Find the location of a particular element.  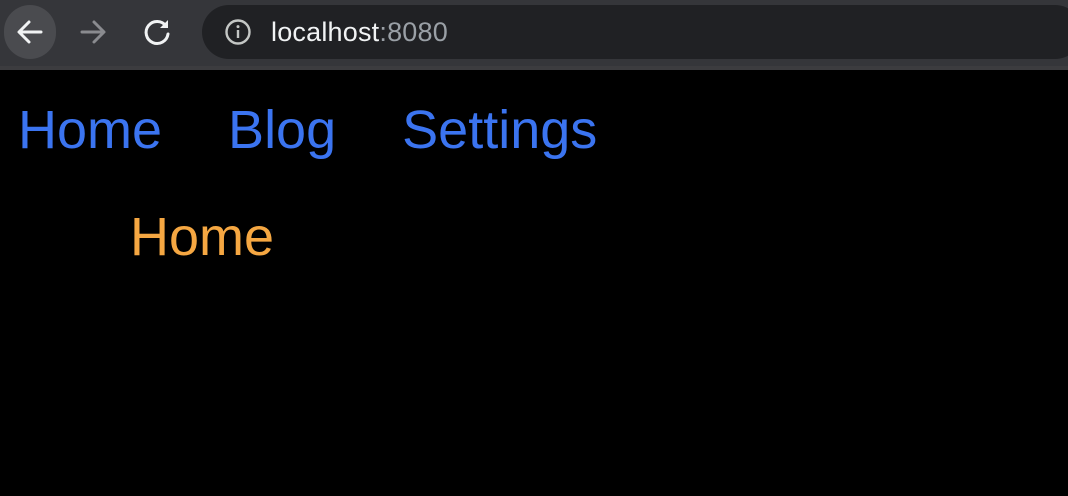

reload-icon is located at coordinates (157, 32).